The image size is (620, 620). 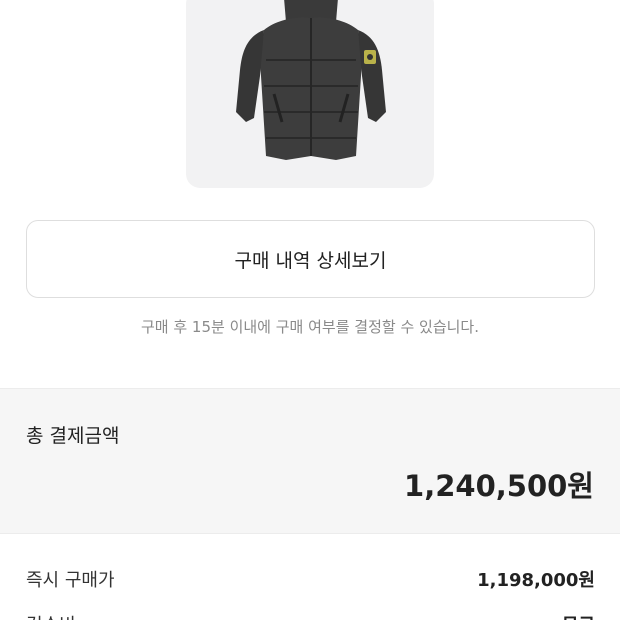 I want to click on product-image-card, so click(x=310, y=94).